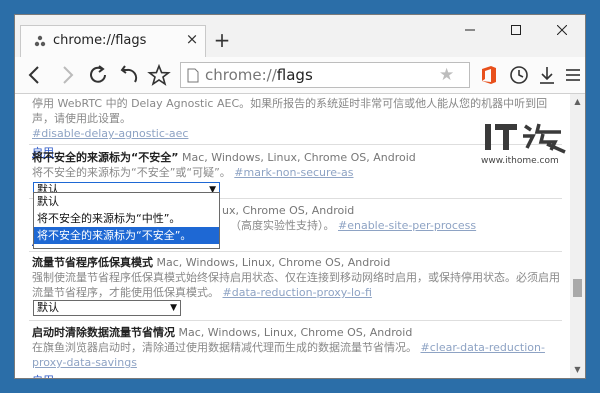 The height and width of the screenshot is (393, 600). What do you see at coordinates (577, 370) in the screenshot?
I see `scroll-down-icon: ▼` at bounding box center [577, 370].